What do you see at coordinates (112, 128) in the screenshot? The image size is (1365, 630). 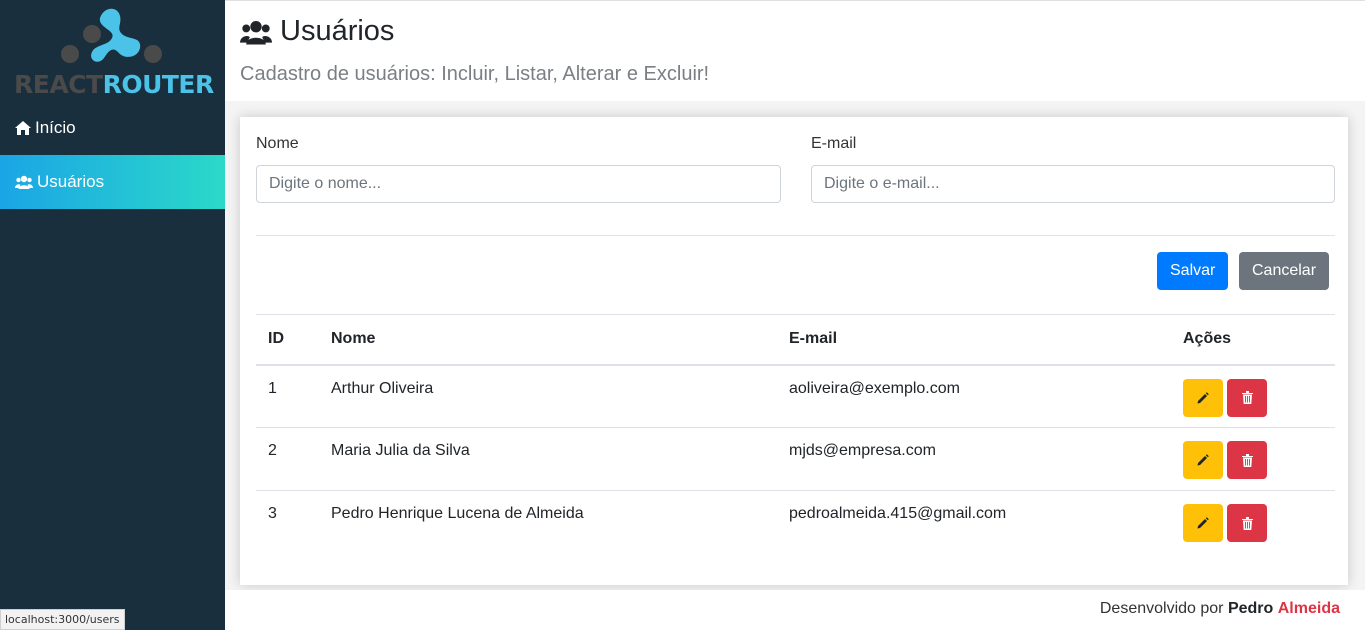 I see `sidebar-item-inicio: Início` at bounding box center [112, 128].